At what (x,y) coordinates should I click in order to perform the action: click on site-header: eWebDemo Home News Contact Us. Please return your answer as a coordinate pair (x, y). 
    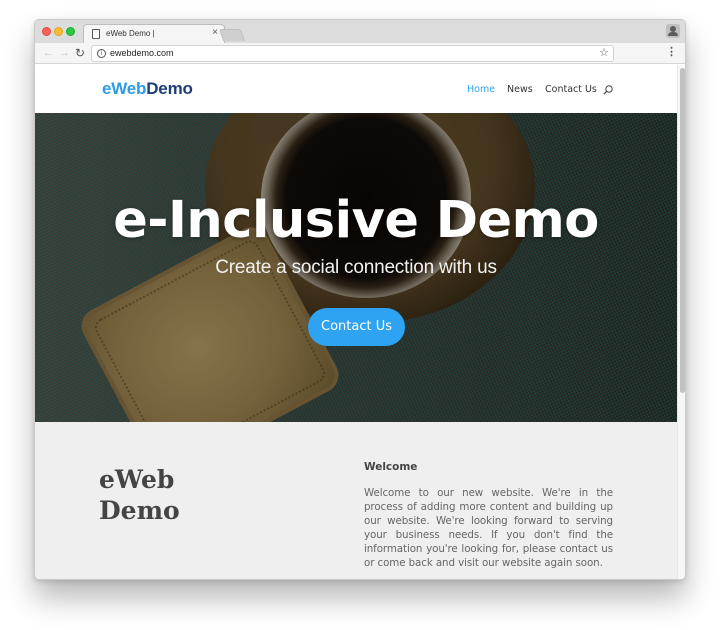
    Looking at the image, I should click on (356, 89).